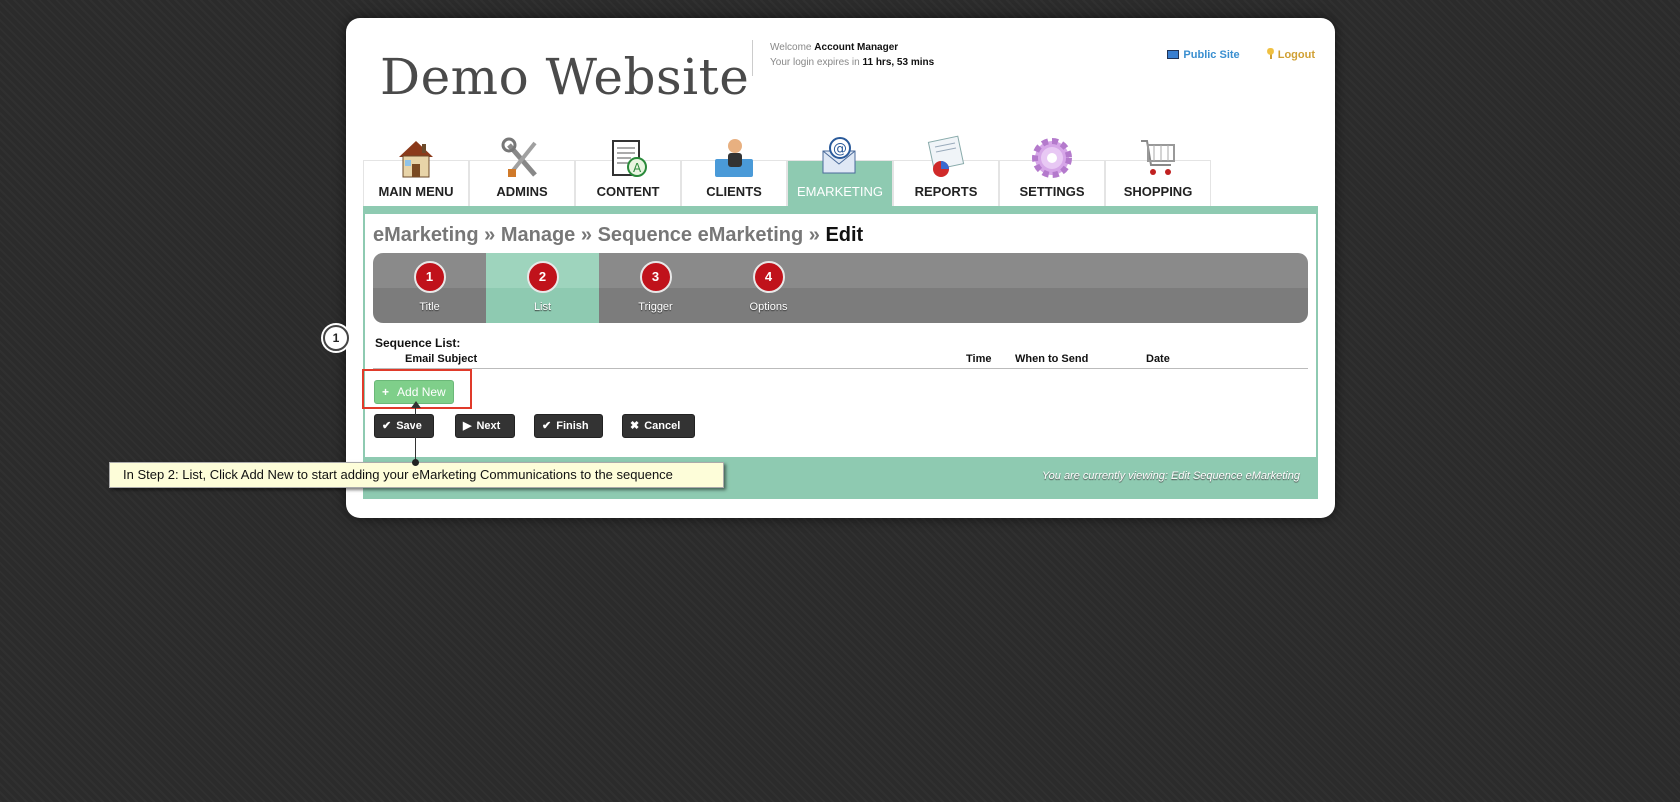 This screenshot has height=802, width=1680. What do you see at coordinates (441, 359) in the screenshot?
I see `column-email-subject: Email Subject` at bounding box center [441, 359].